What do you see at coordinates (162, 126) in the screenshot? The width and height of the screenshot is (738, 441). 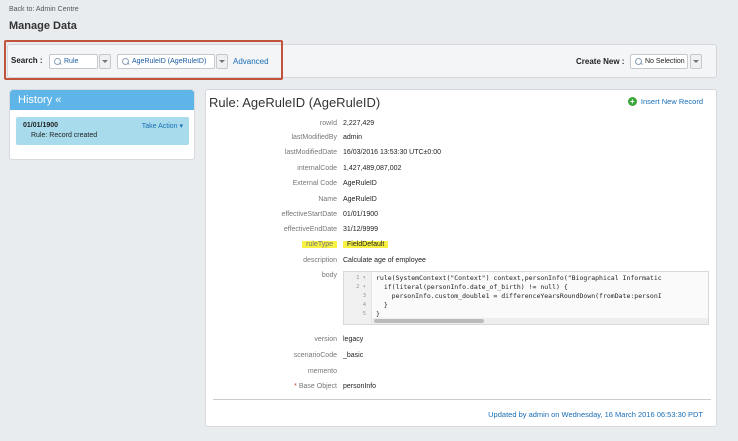 I see `take-action-menu: Take Action ▾` at bounding box center [162, 126].